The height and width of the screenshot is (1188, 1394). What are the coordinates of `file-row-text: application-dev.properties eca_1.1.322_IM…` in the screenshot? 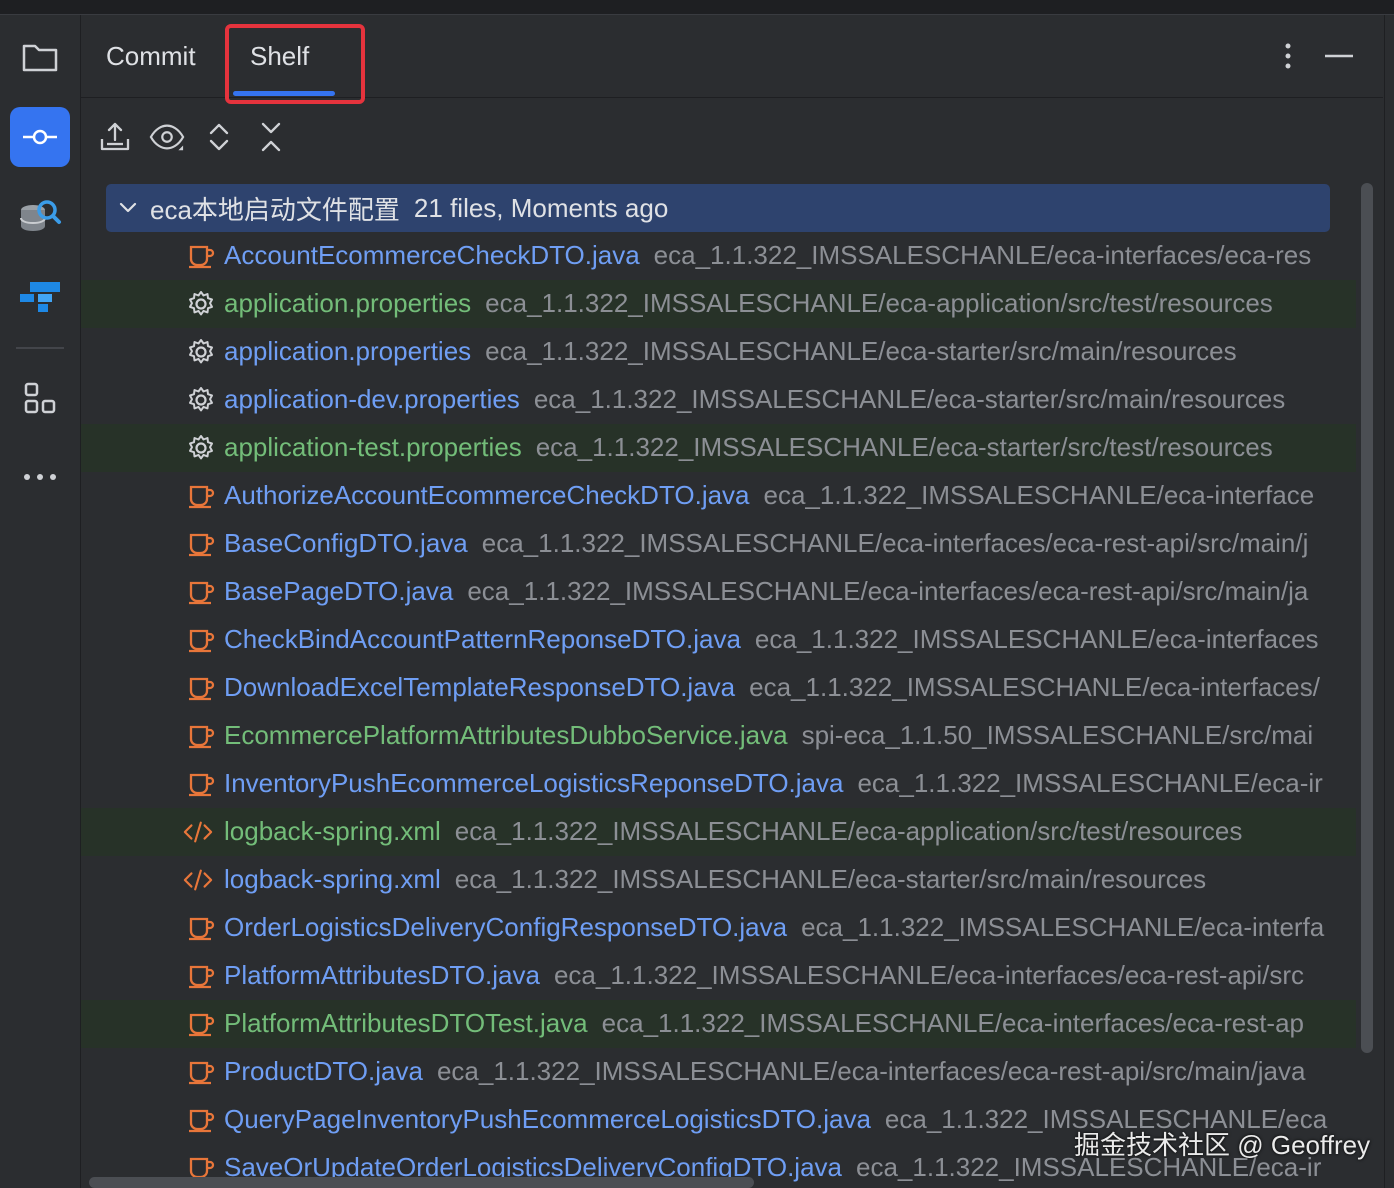 It's located at (754, 399).